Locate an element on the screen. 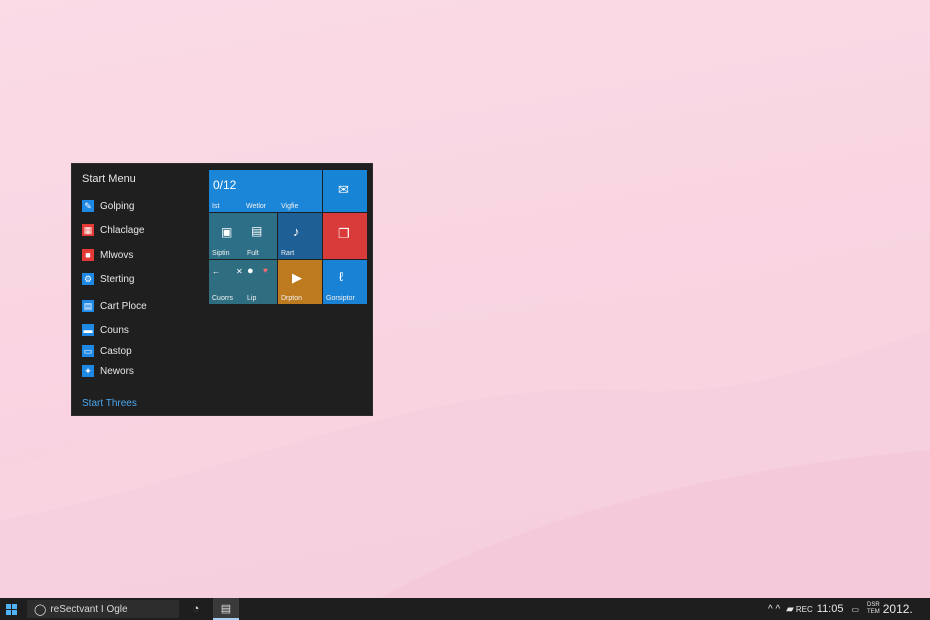 The image size is (930, 620). app-list-item: ■ Mlwovs is located at coordinates (107, 255).